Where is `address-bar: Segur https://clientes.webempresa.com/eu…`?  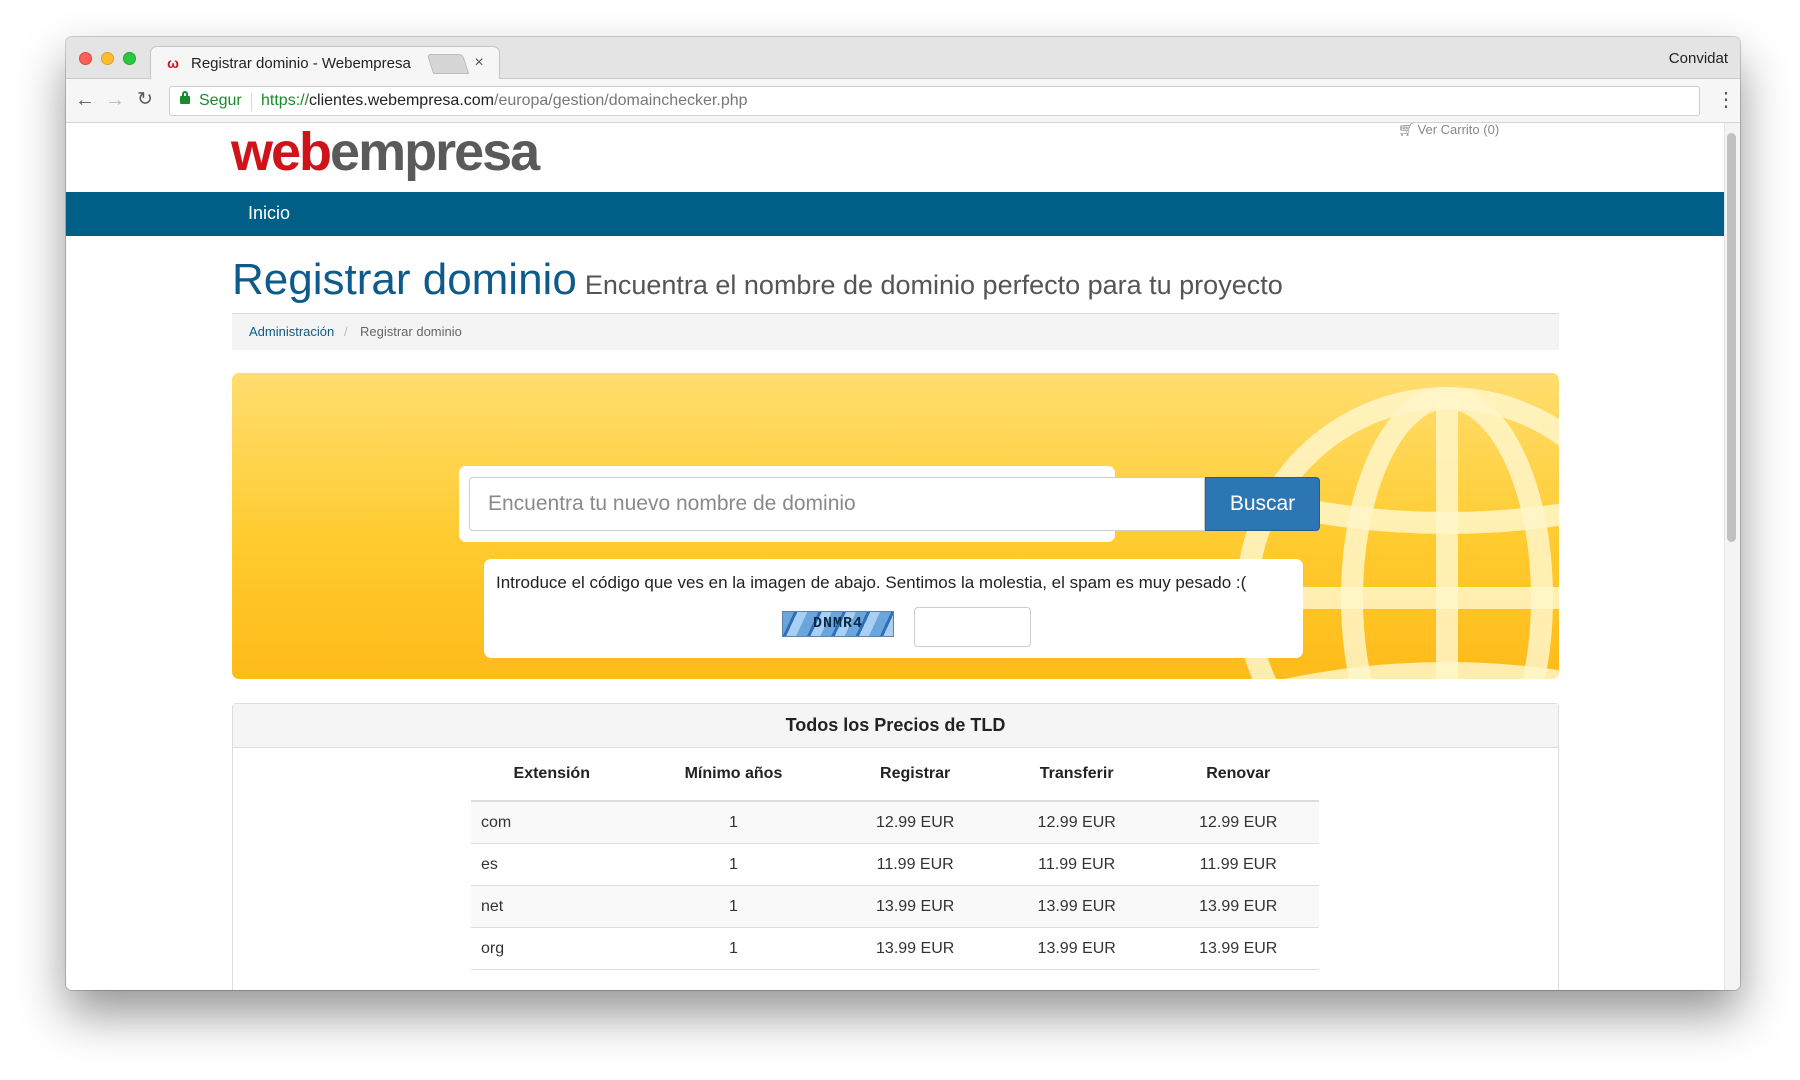 address-bar: Segur https://clientes.webempresa.com/eu… is located at coordinates (934, 101).